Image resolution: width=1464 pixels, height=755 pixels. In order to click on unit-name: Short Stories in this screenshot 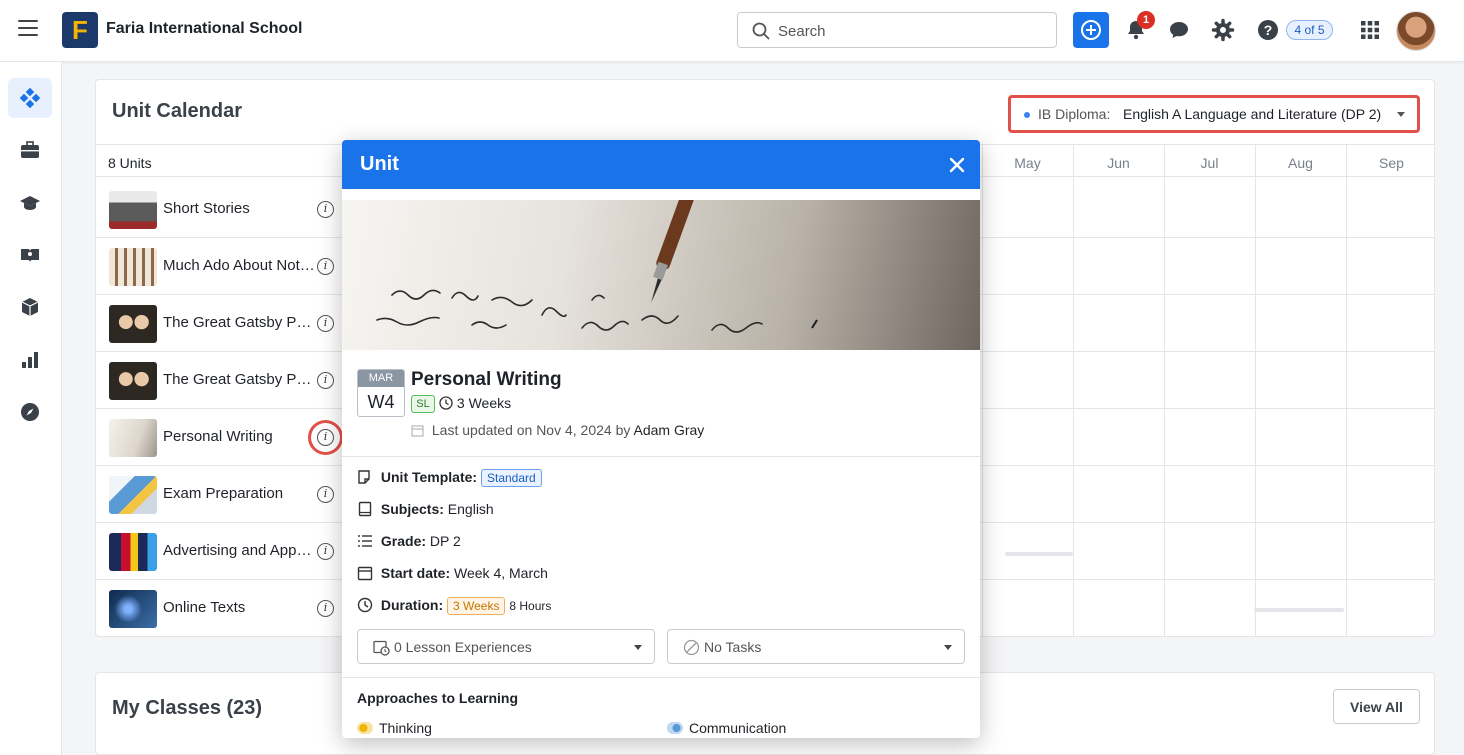, I will do `click(240, 208)`.